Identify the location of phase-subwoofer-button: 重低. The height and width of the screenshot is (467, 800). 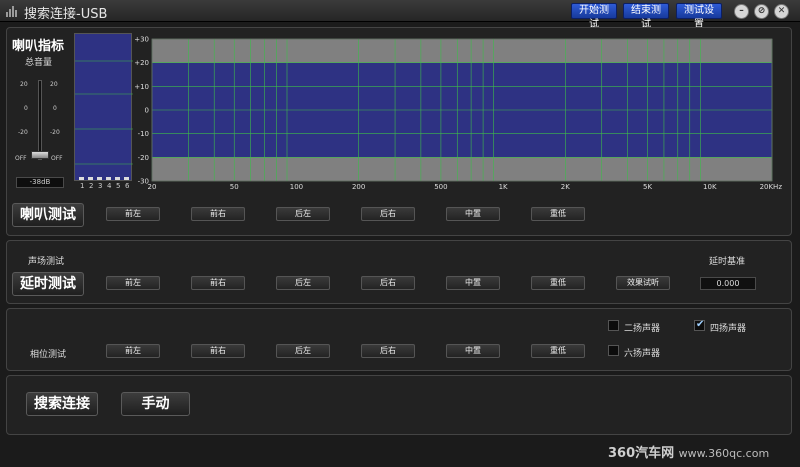
(558, 351).